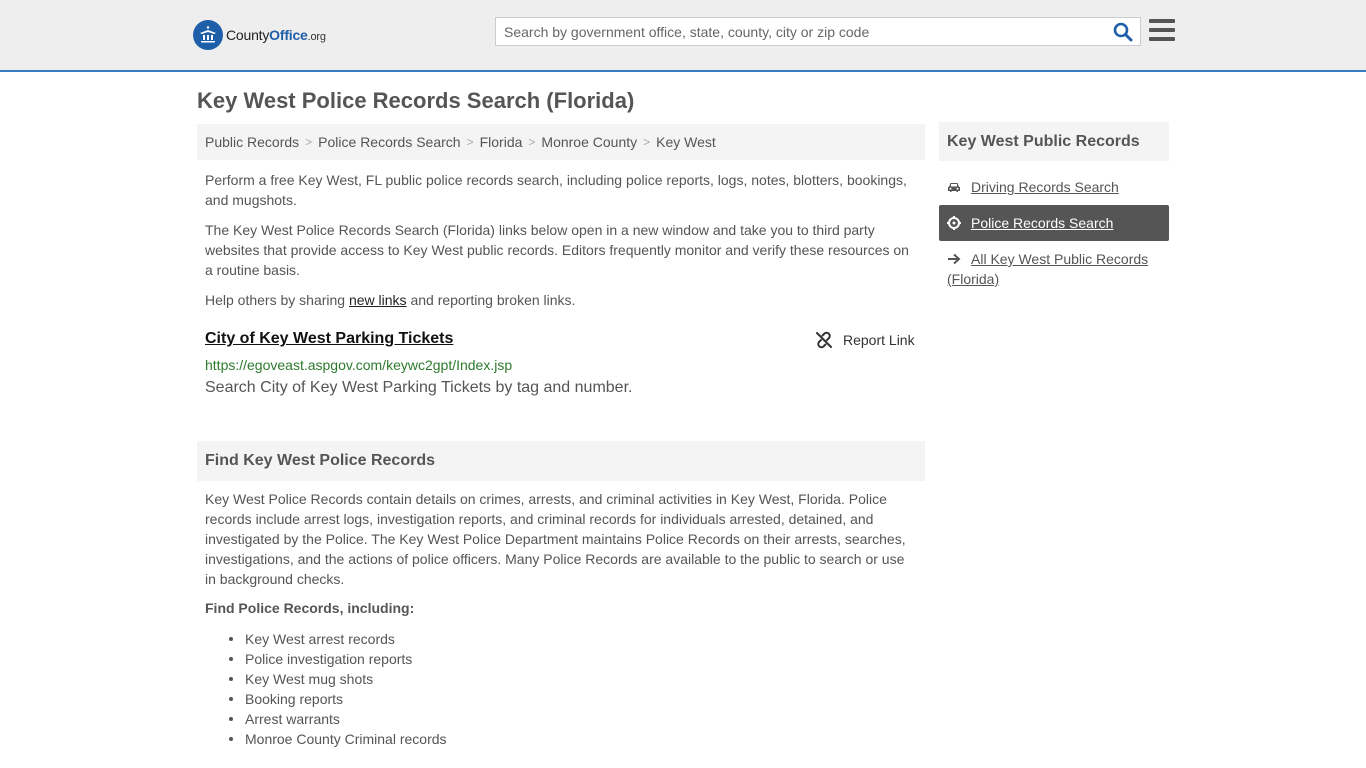 The width and height of the screenshot is (1366, 768). I want to click on sidebar-heading: Key West Public Records, so click(1054, 141).